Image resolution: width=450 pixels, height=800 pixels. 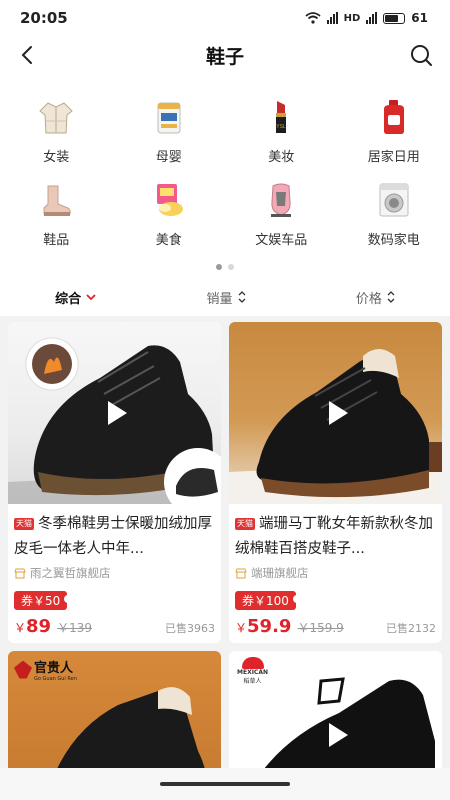 I want to click on original-price: ￥139, so click(x=74, y=628).